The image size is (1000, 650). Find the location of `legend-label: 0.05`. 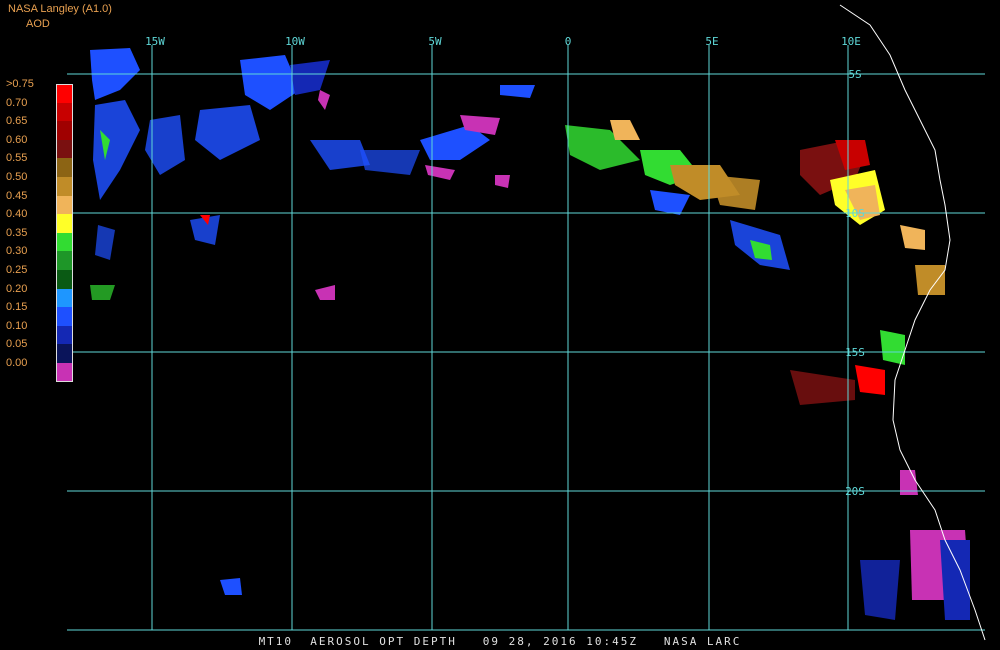

legend-label: 0.05 is located at coordinates (17, 344).